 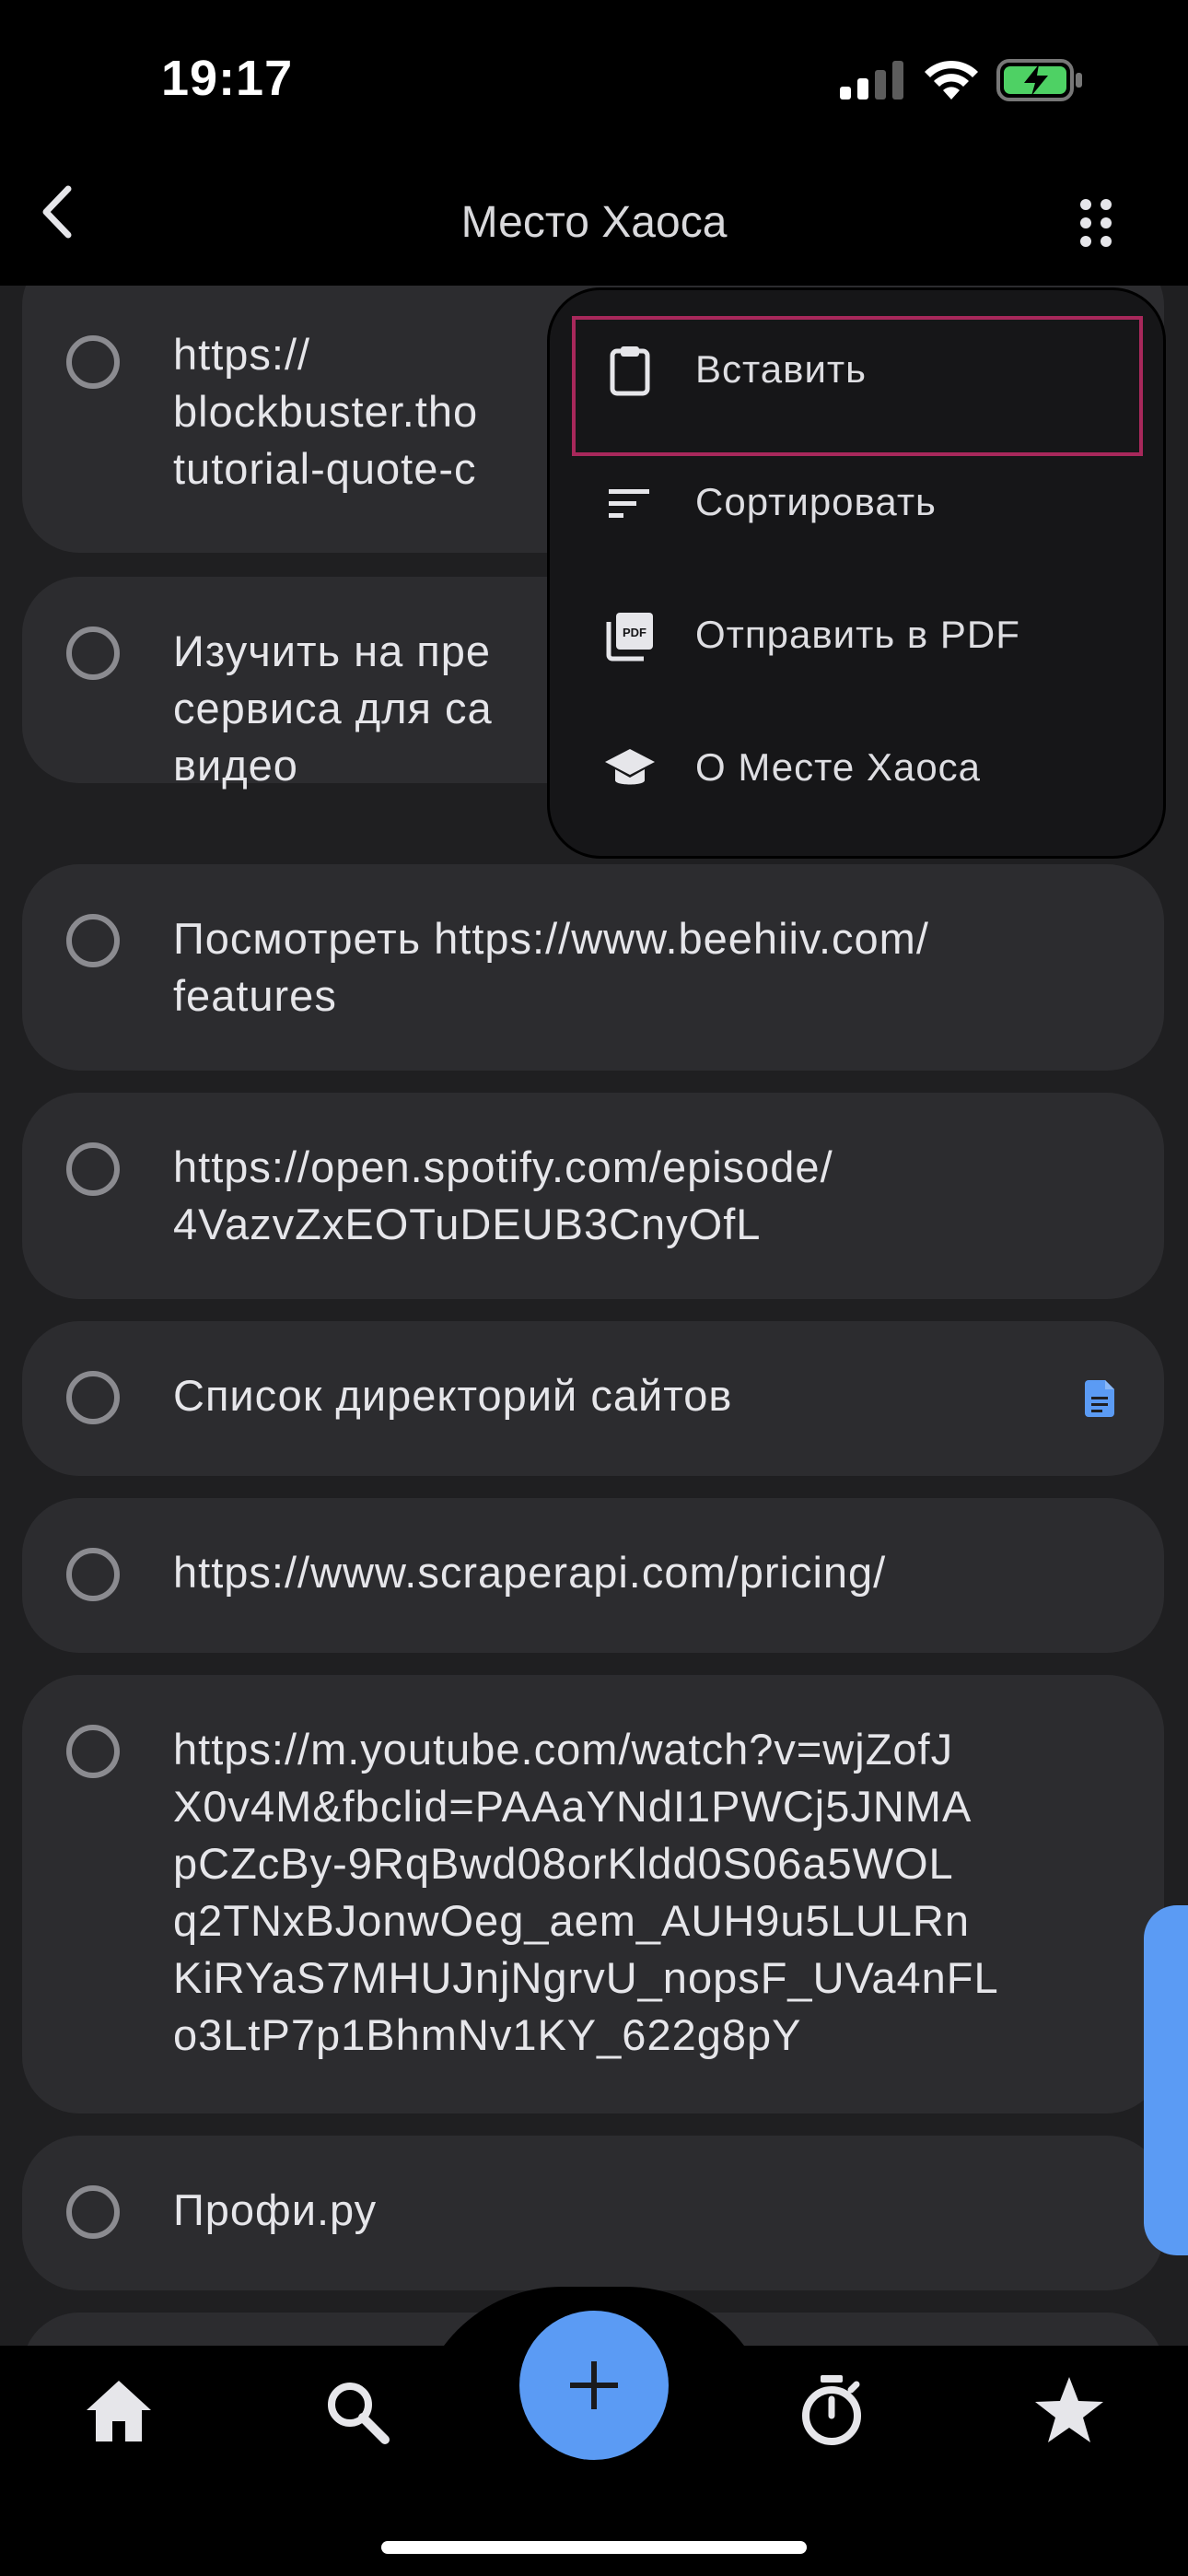 I want to click on more-grid-icon, so click(x=1096, y=223).